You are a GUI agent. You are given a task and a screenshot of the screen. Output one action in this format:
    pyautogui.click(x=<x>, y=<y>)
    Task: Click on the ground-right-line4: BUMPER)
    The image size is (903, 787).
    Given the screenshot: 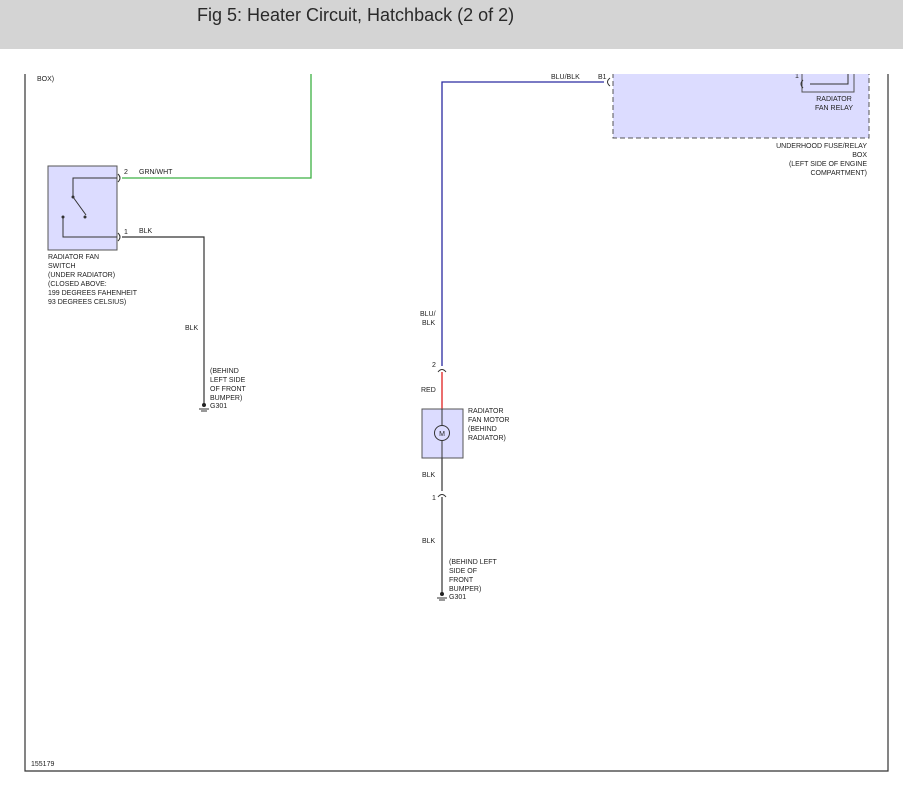 What is the action you would take?
    pyautogui.click(x=465, y=589)
    